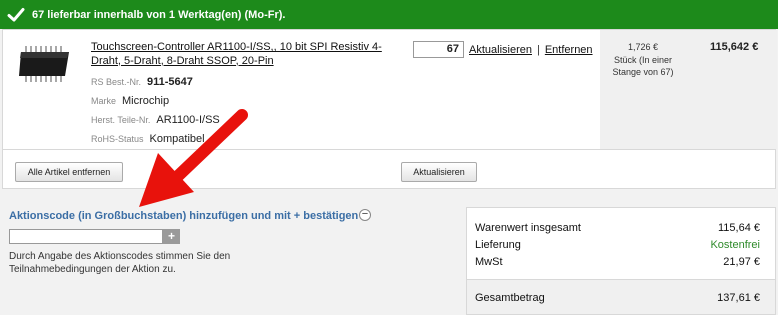 The height and width of the screenshot is (315, 778). Describe the element at coordinates (121, 119) in the screenshot. I see `mfr-part-label: Herst. Teile-Nr.` at that location.